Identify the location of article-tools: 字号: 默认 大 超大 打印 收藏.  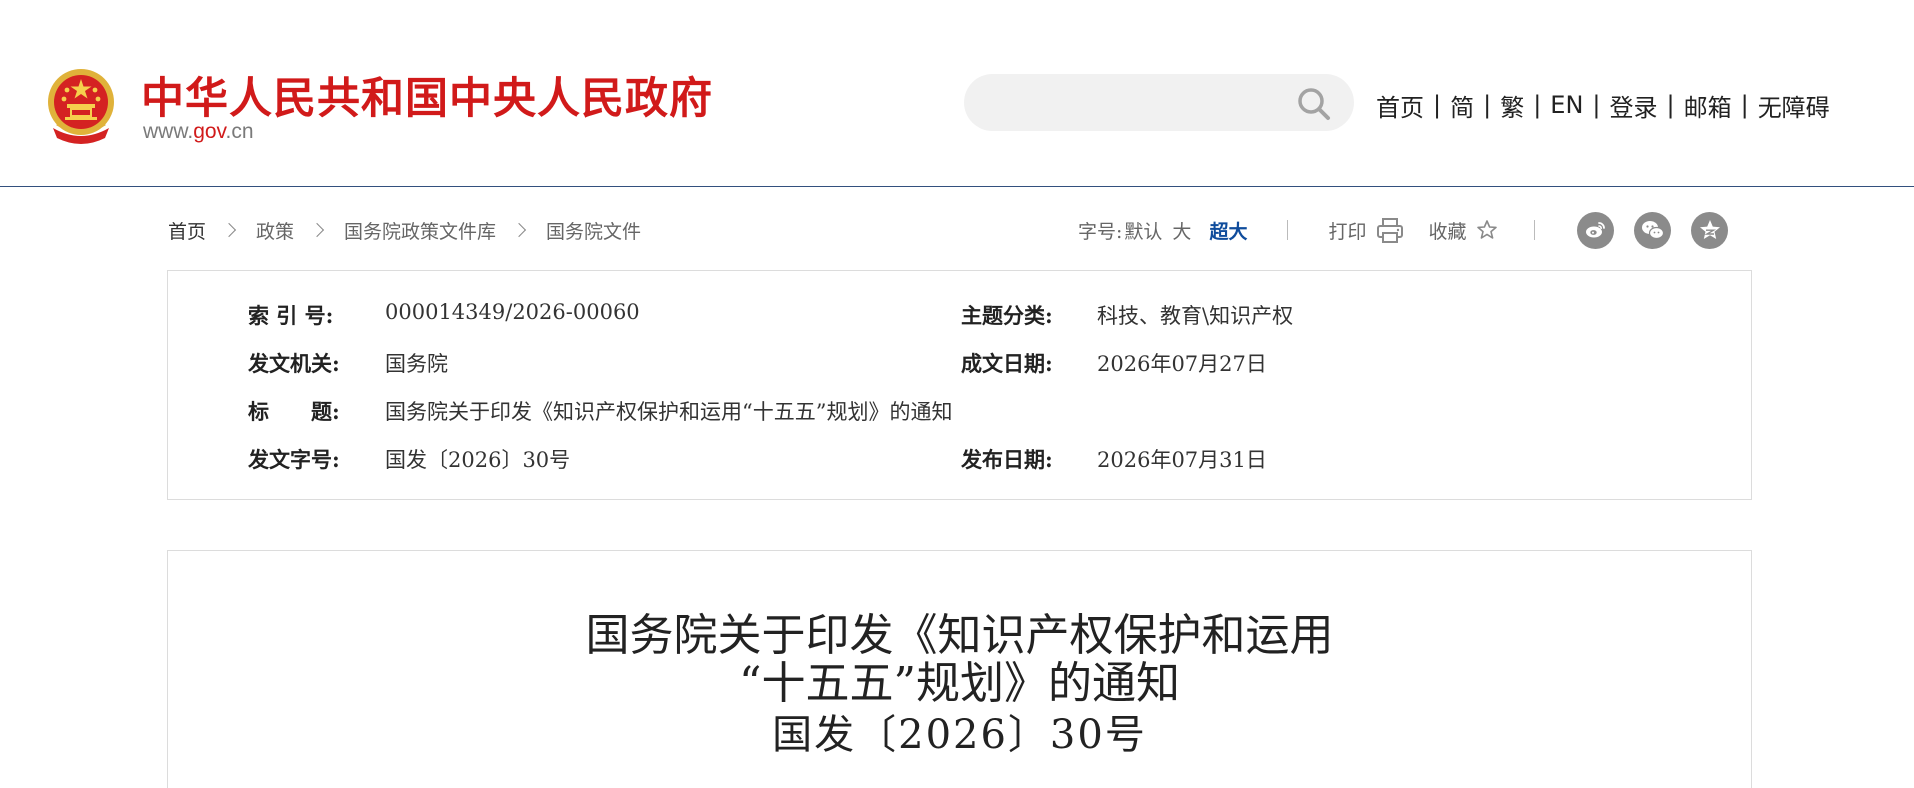
(1413, 230).